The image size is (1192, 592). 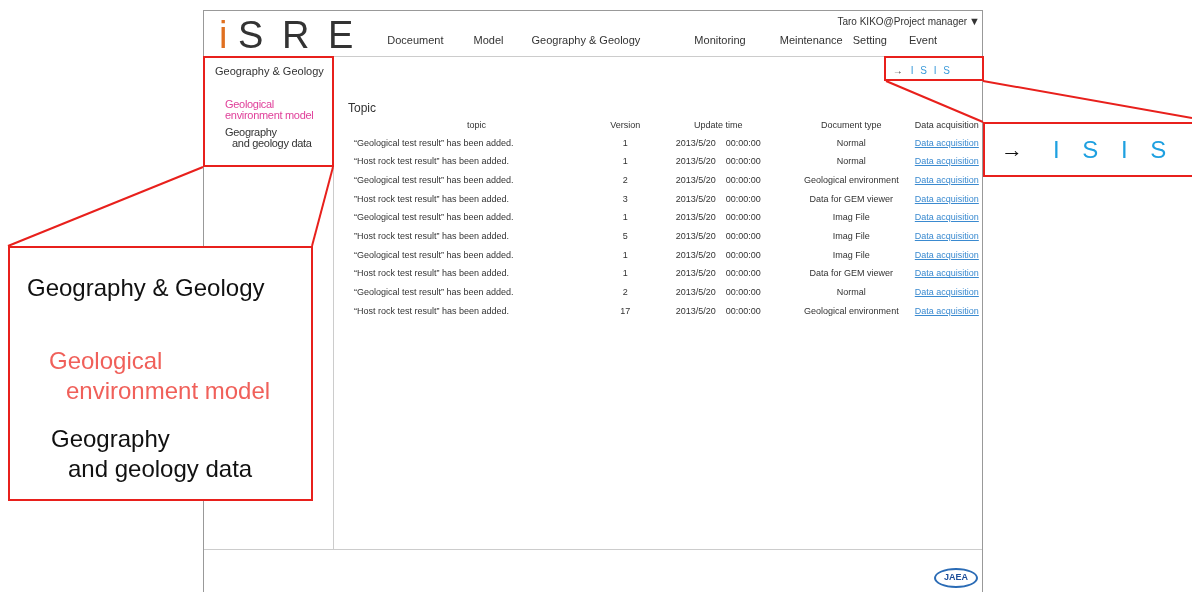 What do you see at coordinates (477, 125) in the screenshot?
I see `column-header: topic` at bounding box center [477, 125].